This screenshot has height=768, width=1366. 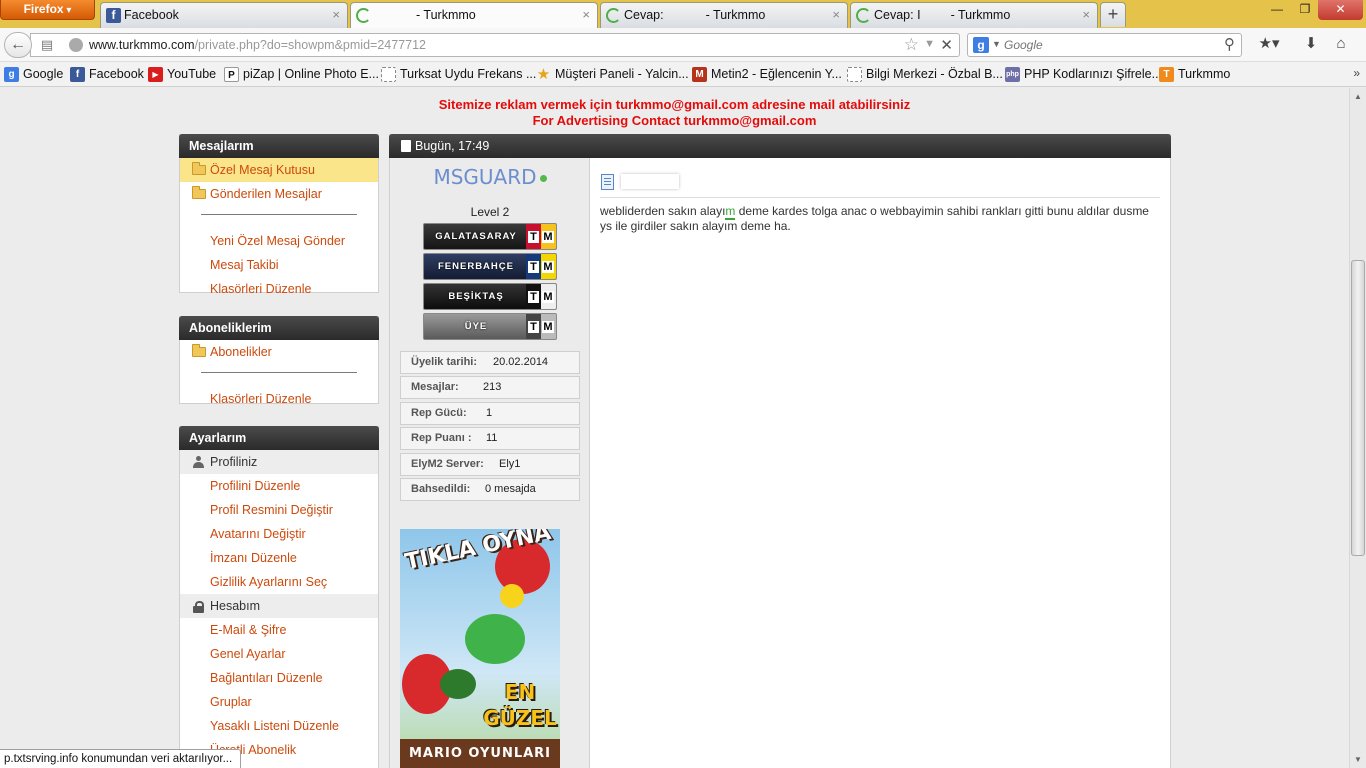 I want to click on link-message-tracking: Mesaj Takibi, so click(x=279, y=265).